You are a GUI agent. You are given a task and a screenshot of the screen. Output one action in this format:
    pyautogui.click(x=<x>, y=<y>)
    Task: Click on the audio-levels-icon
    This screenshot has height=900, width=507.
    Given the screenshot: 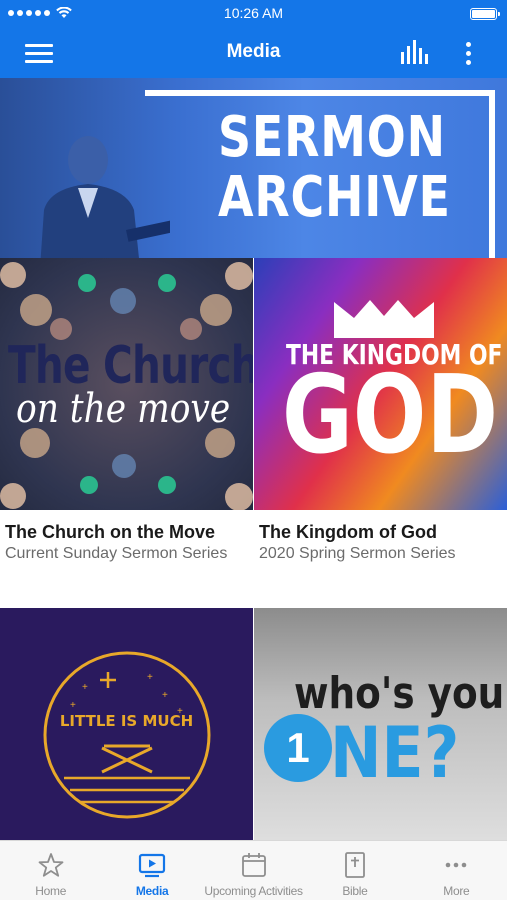 What is the action you would take?
    pyautogui.click(x=415, y=52)
    